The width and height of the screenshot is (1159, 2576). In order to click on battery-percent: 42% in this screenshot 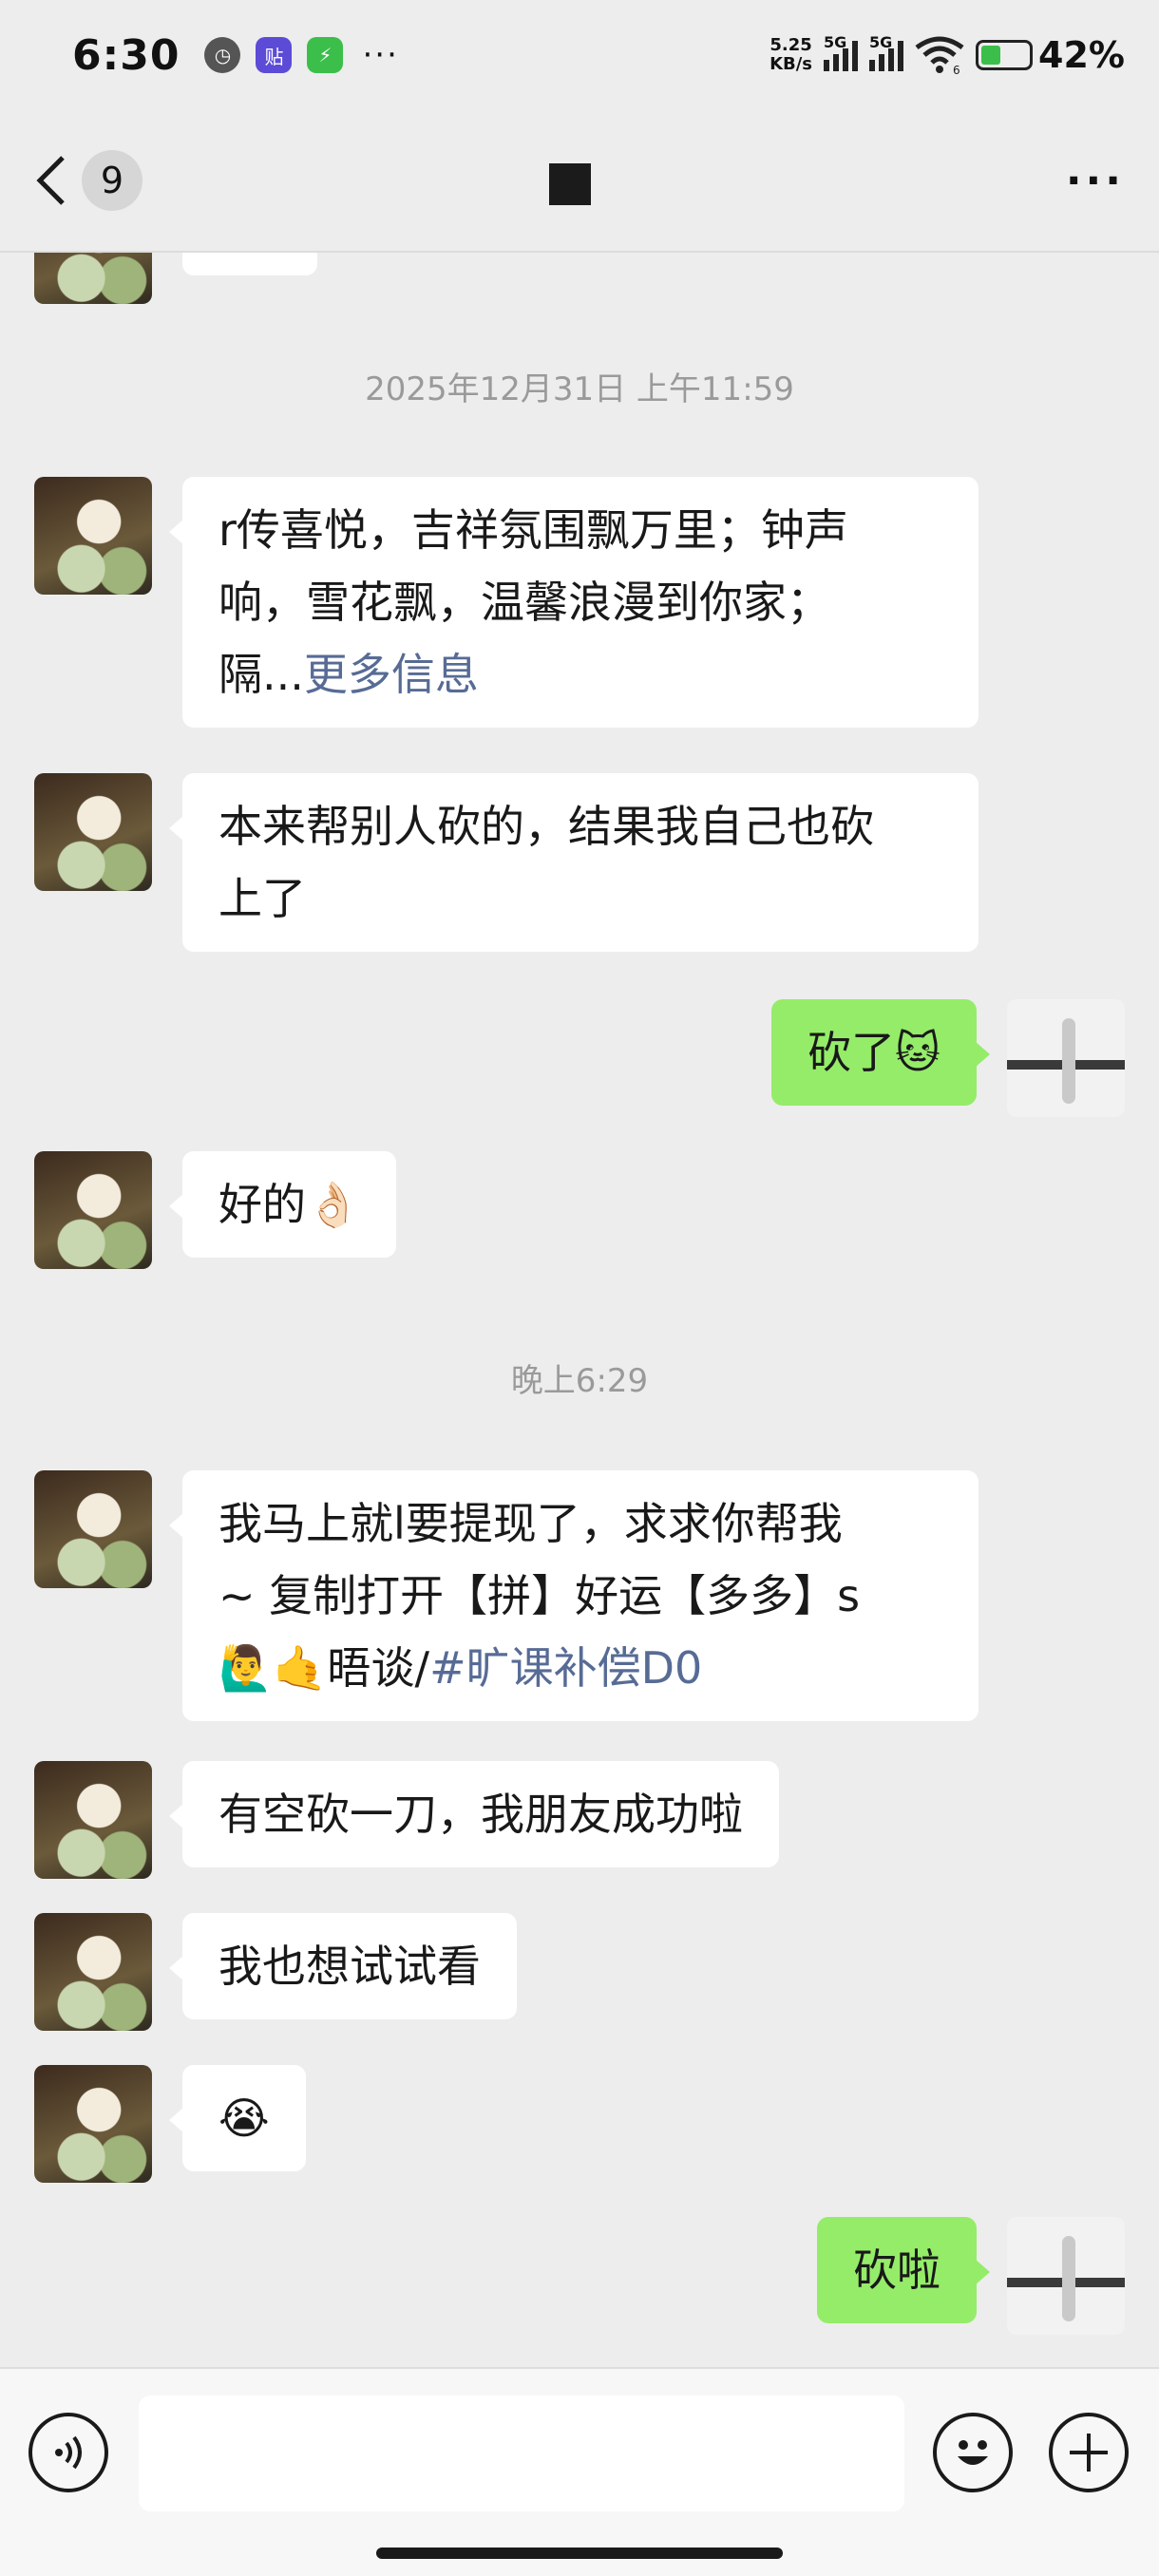, I will do `click(1081, 55)`.